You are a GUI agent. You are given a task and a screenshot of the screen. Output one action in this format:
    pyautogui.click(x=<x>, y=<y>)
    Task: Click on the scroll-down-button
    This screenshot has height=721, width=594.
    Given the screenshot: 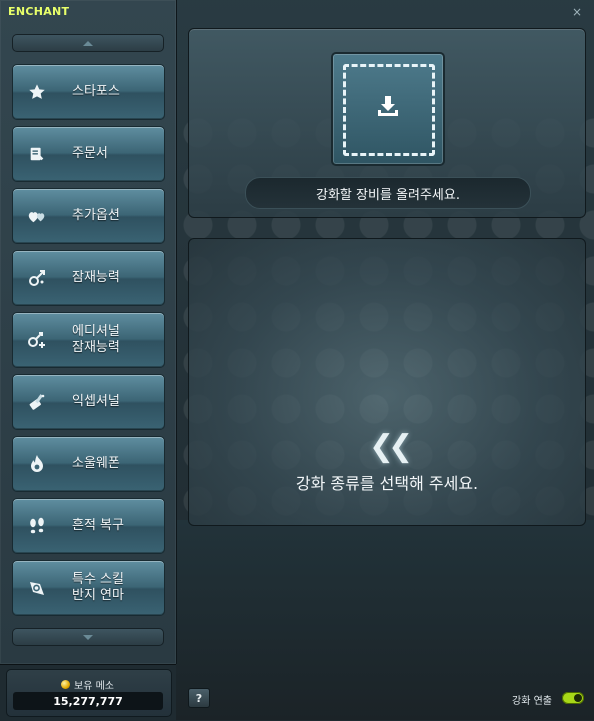 What is the action you would take?
    pyautogui.click(x=88, y=637)
    